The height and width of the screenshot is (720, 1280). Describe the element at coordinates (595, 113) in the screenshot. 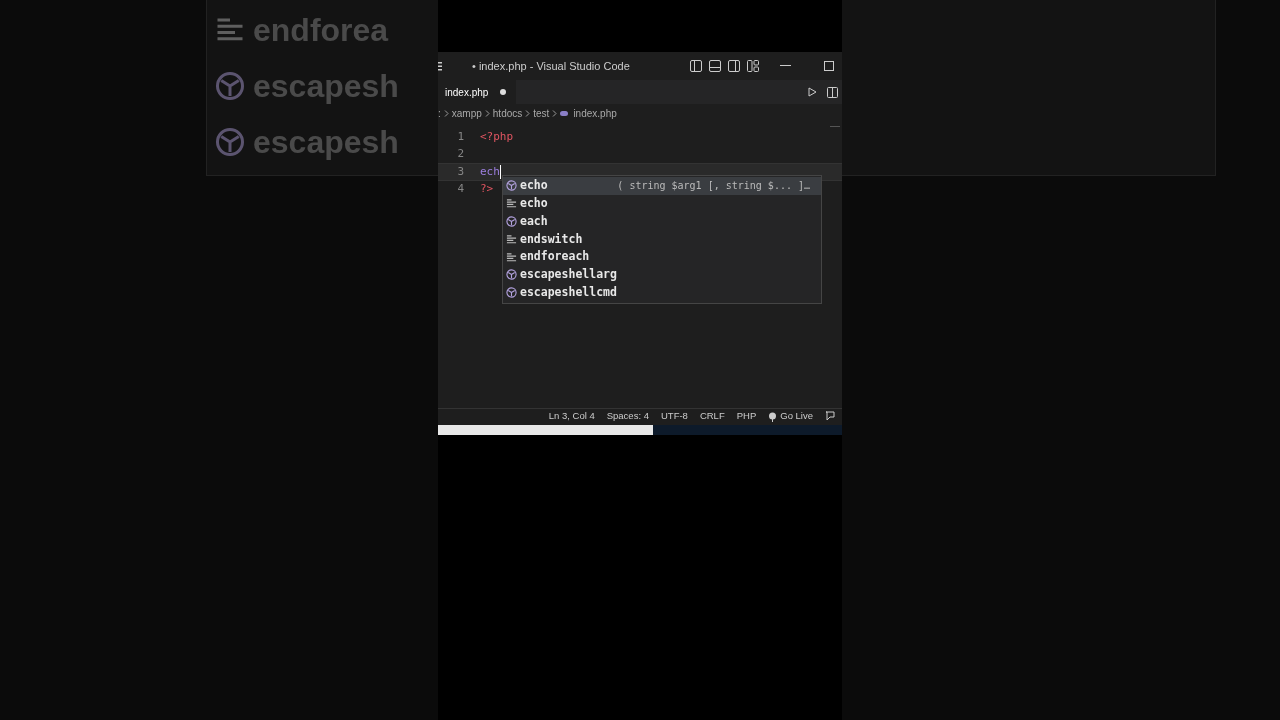

I see `breadcrumb-item: index.php` at that location.